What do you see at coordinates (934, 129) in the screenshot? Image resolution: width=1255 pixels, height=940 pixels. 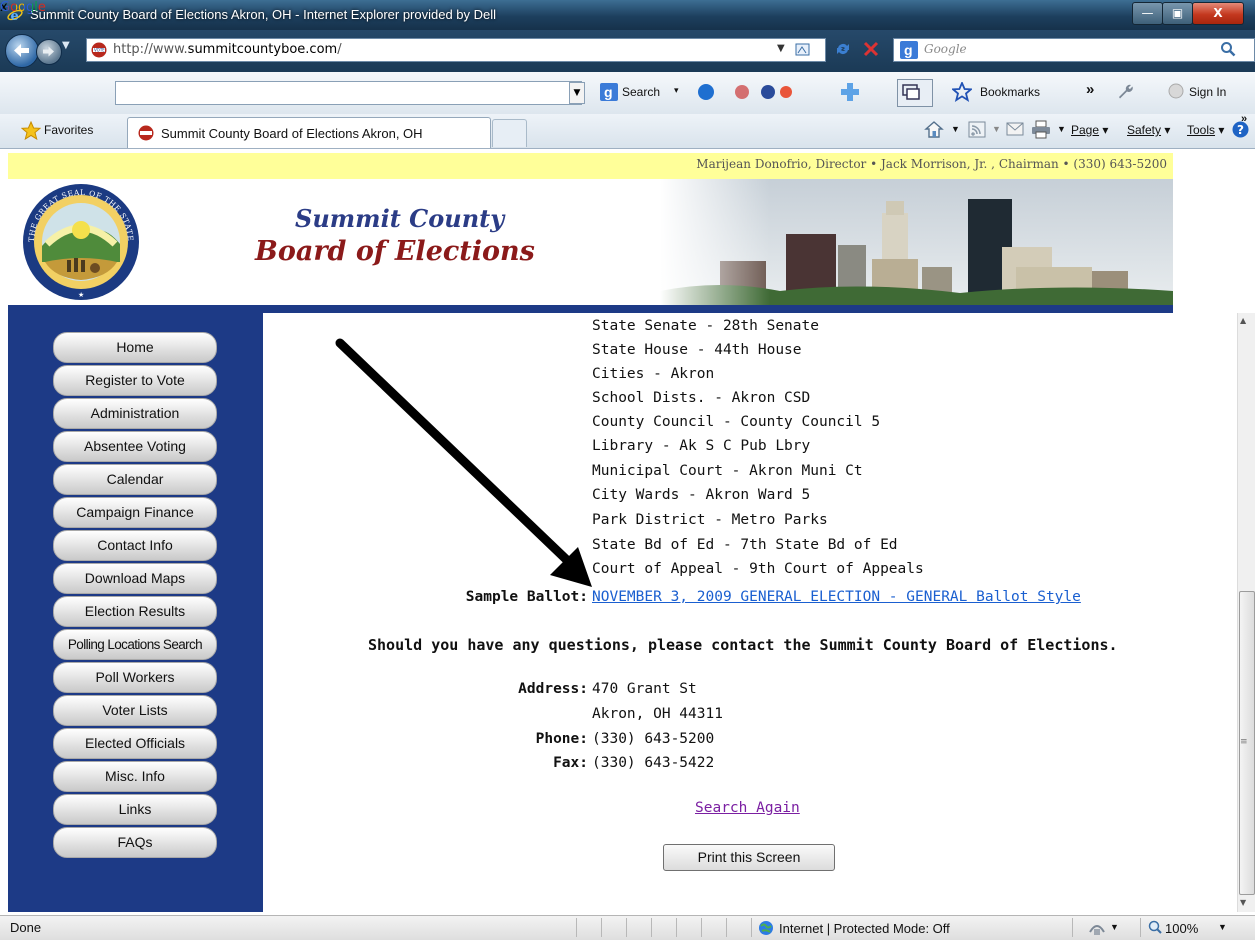 I see `home-icon` at bounding box center [934, 129].